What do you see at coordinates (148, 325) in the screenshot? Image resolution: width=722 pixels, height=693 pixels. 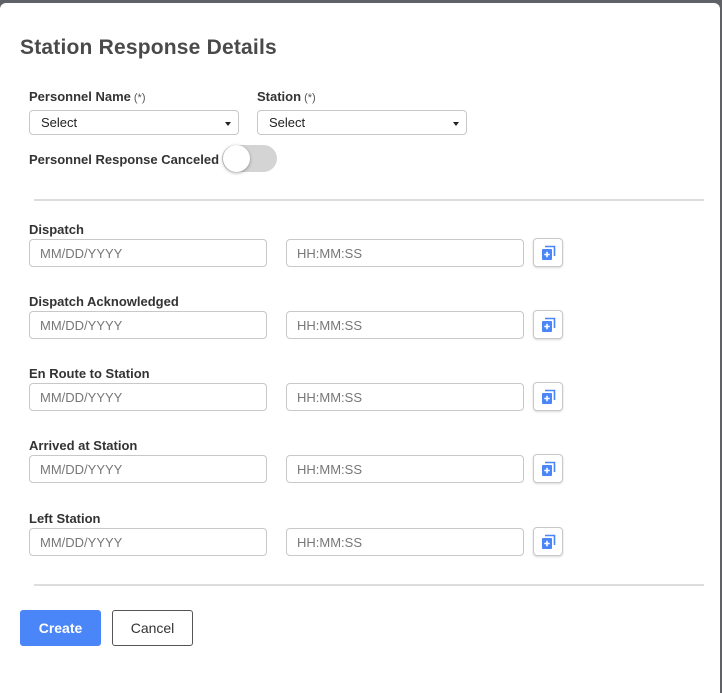 I see `dispatch-acknowledged-date-input` at bounding box center [148, 325].